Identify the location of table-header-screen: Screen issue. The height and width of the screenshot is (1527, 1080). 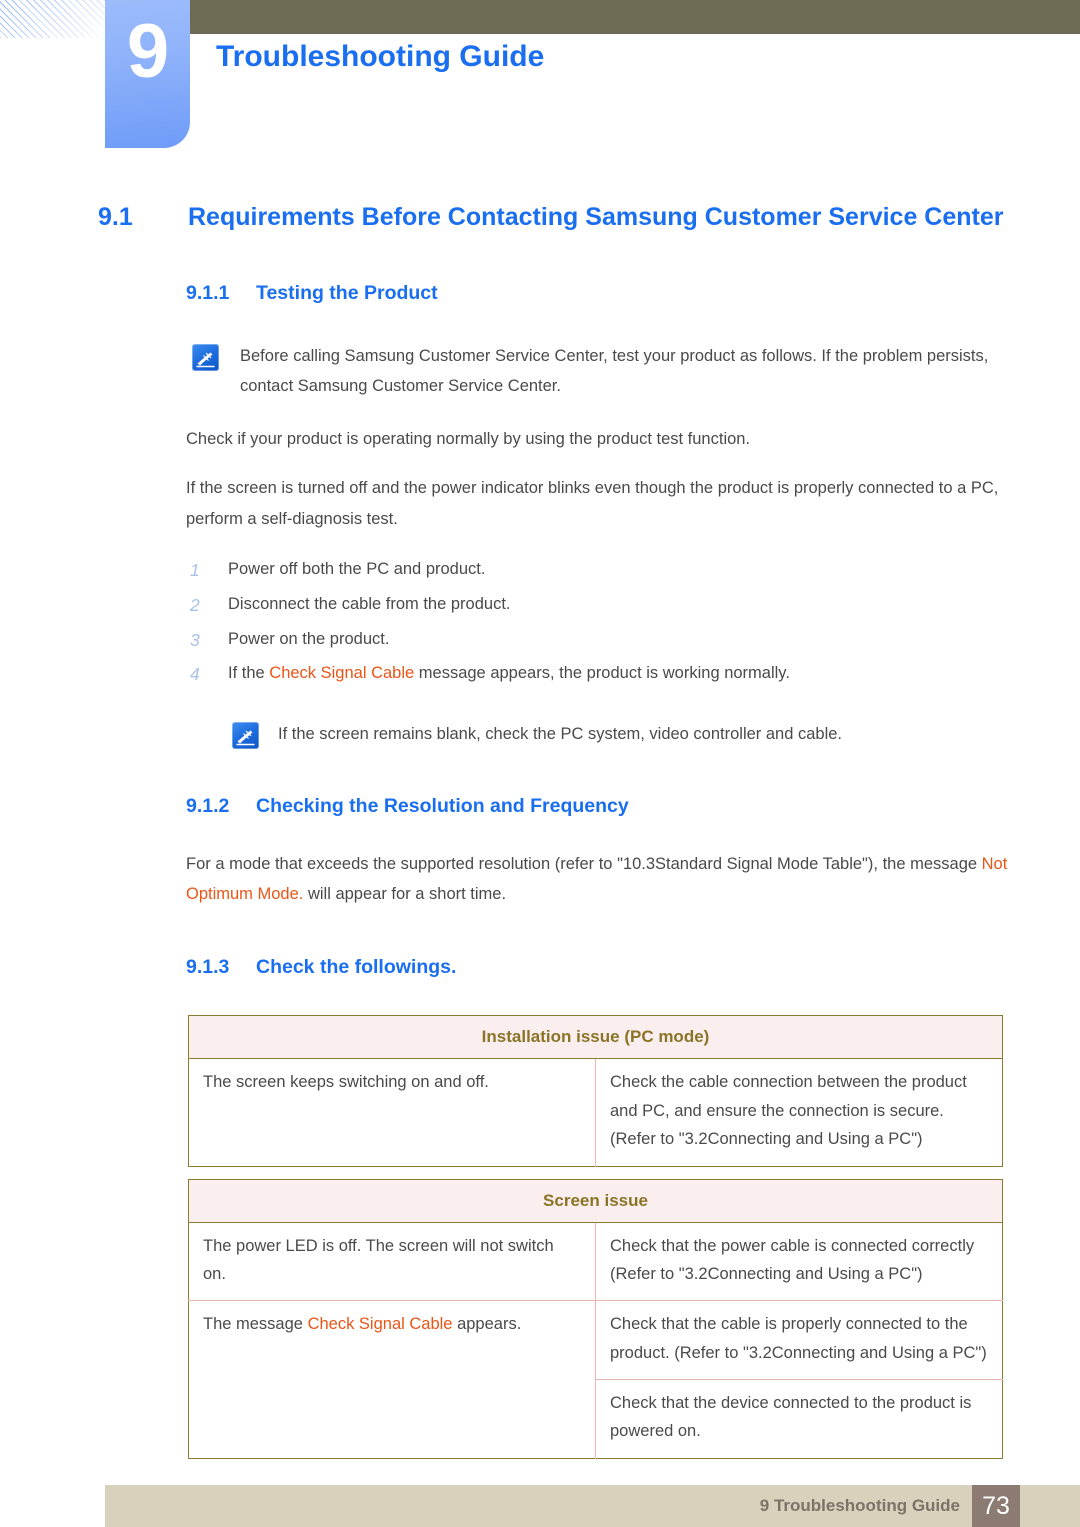
(595, 1201).